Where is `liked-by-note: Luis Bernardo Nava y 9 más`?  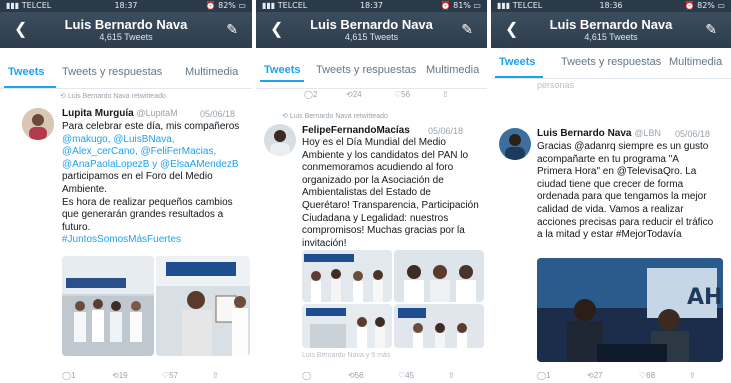
liked-by-note: Luis Bernardo Nava y 9 más is located at coordinates (346, 355).